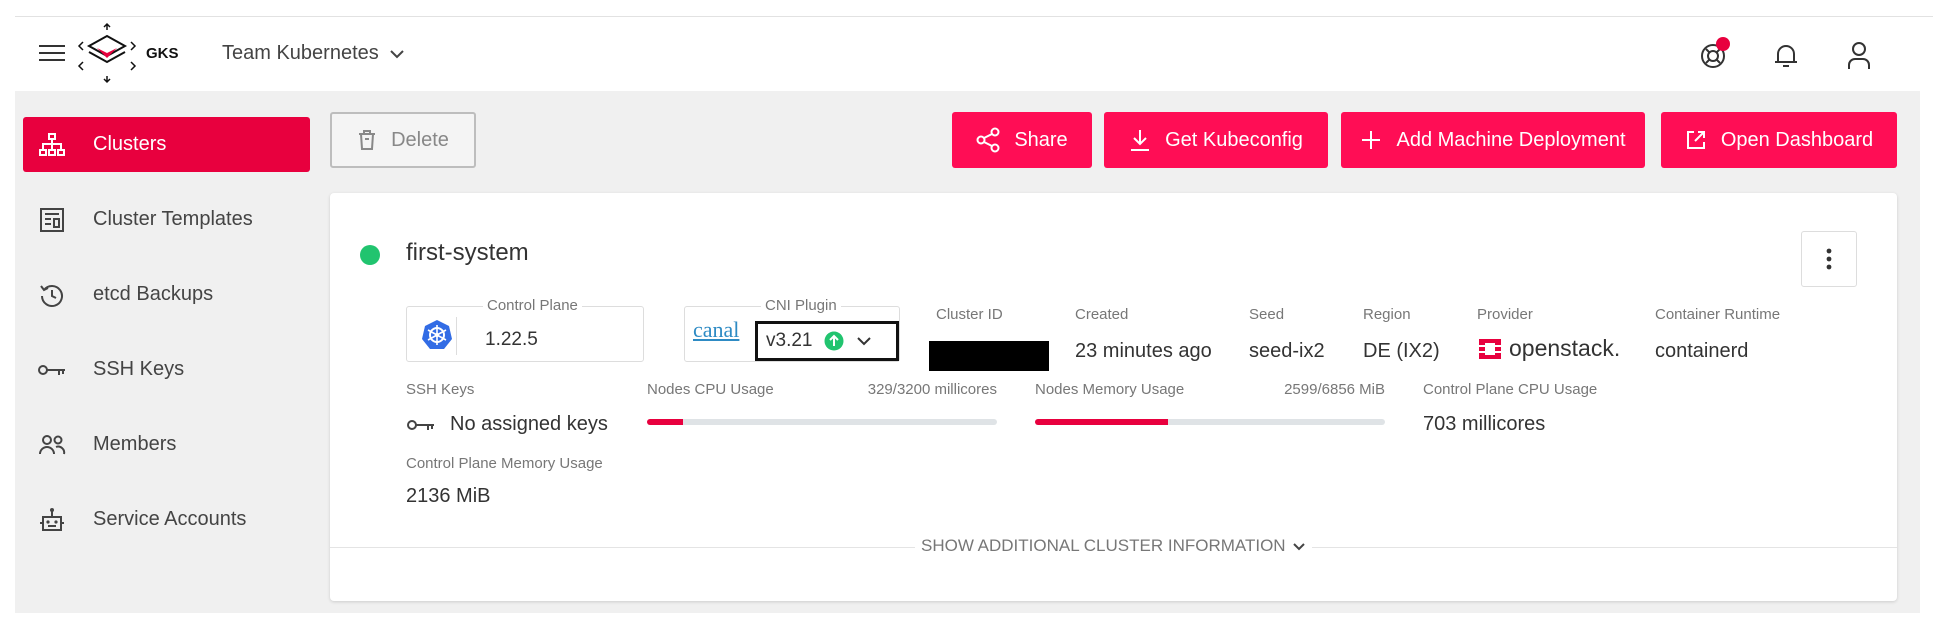 Image resolution: width=1933 pixels, height=628 pixels. I want to click on sidebar-item-ssh-keys: SSH Keys, so click(166, 369).